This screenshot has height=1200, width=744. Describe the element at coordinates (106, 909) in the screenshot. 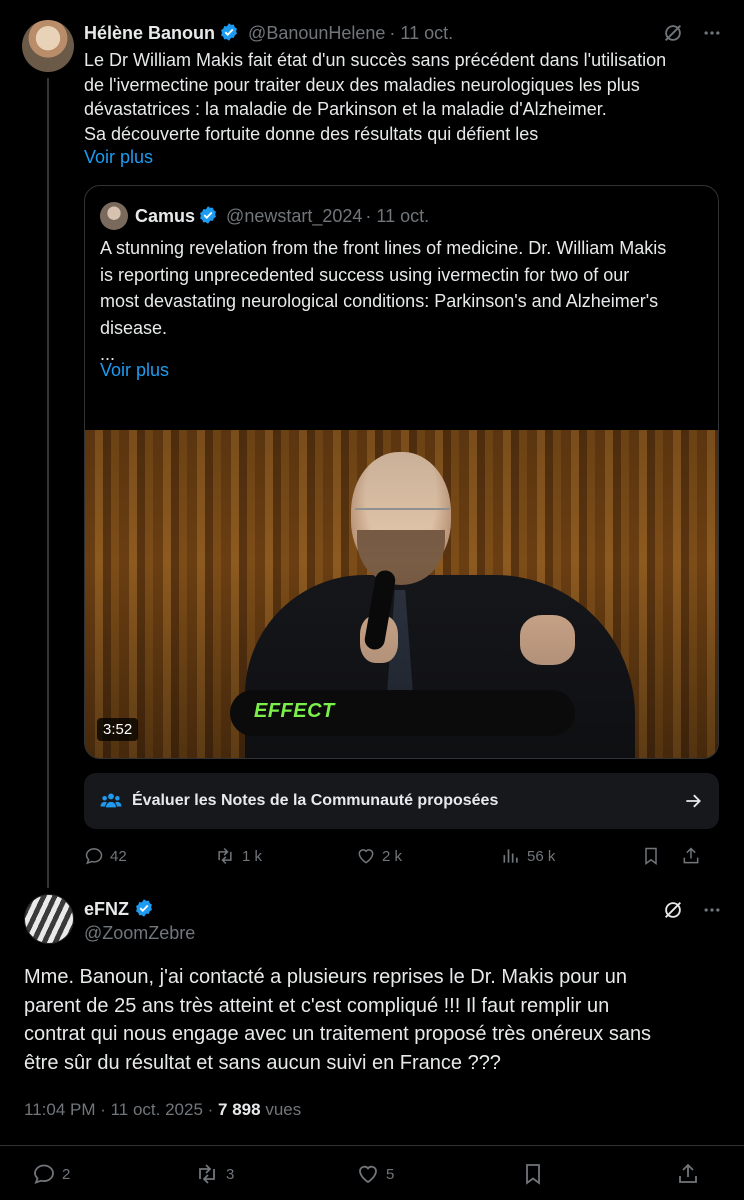

I see `reply-author-name: eFNZ` at that location.